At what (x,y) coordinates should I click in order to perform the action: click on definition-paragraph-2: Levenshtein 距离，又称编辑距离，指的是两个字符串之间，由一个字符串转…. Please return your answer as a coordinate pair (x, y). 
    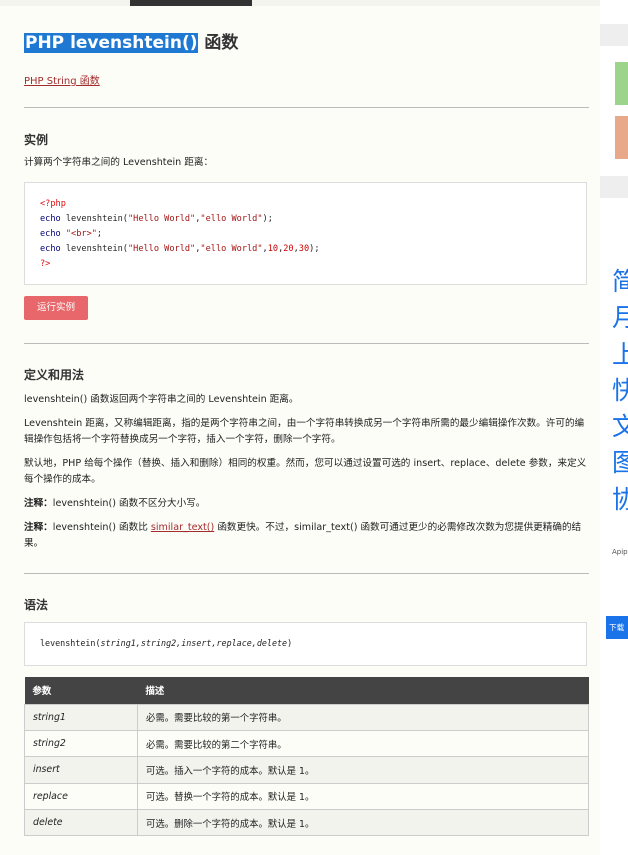
    Looking at the image, I should click on (304, 431).